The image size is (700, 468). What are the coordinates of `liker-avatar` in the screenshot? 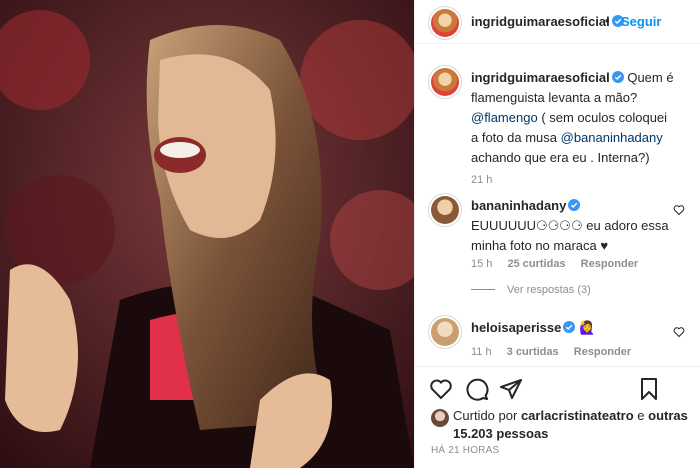 It's located at (440, 418).